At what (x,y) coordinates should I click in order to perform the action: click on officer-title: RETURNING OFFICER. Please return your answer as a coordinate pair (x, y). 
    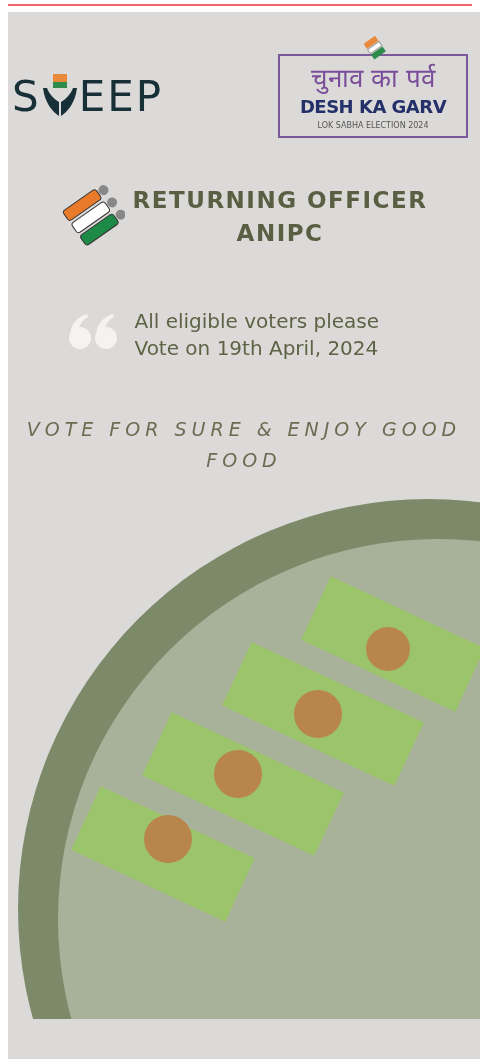
    Looking at the image, I should click on (280, 200).